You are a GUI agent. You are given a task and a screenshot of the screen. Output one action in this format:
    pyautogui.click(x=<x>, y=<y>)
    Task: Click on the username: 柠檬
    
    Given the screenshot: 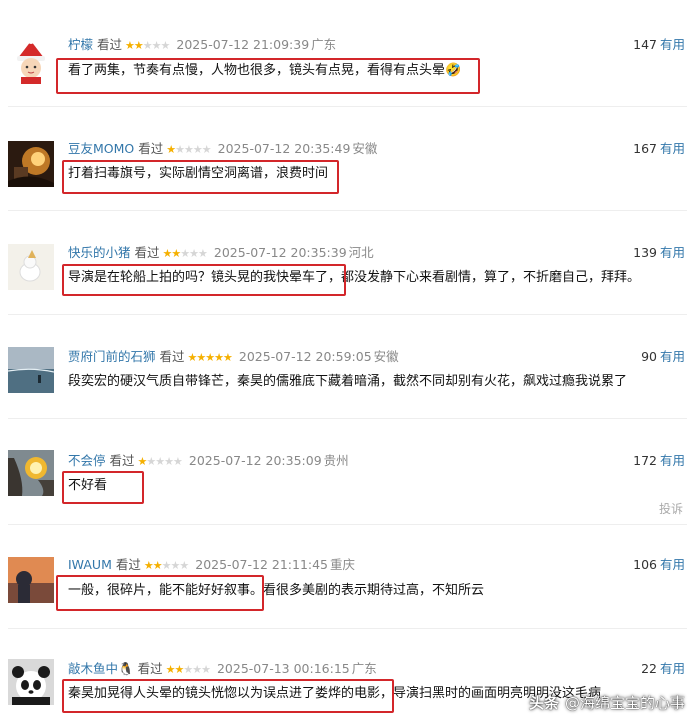 What is the action you would take?
    pyautogui.click(x=80, y=44)
    